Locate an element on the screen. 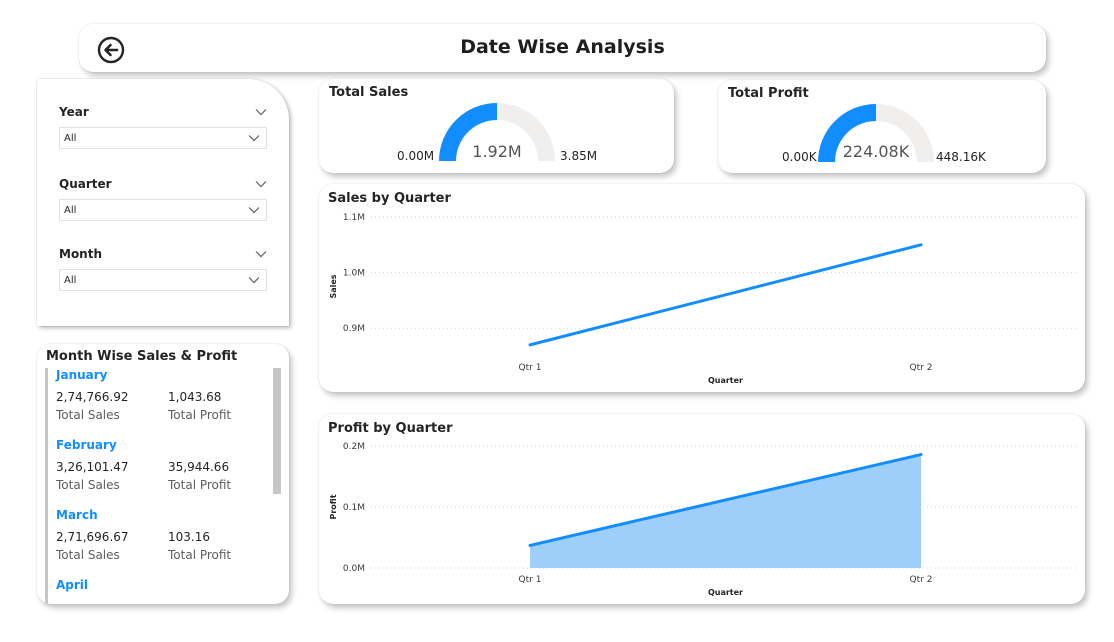  total-sales-value: 2,71,696.67 is located at coordinates (92, 537).